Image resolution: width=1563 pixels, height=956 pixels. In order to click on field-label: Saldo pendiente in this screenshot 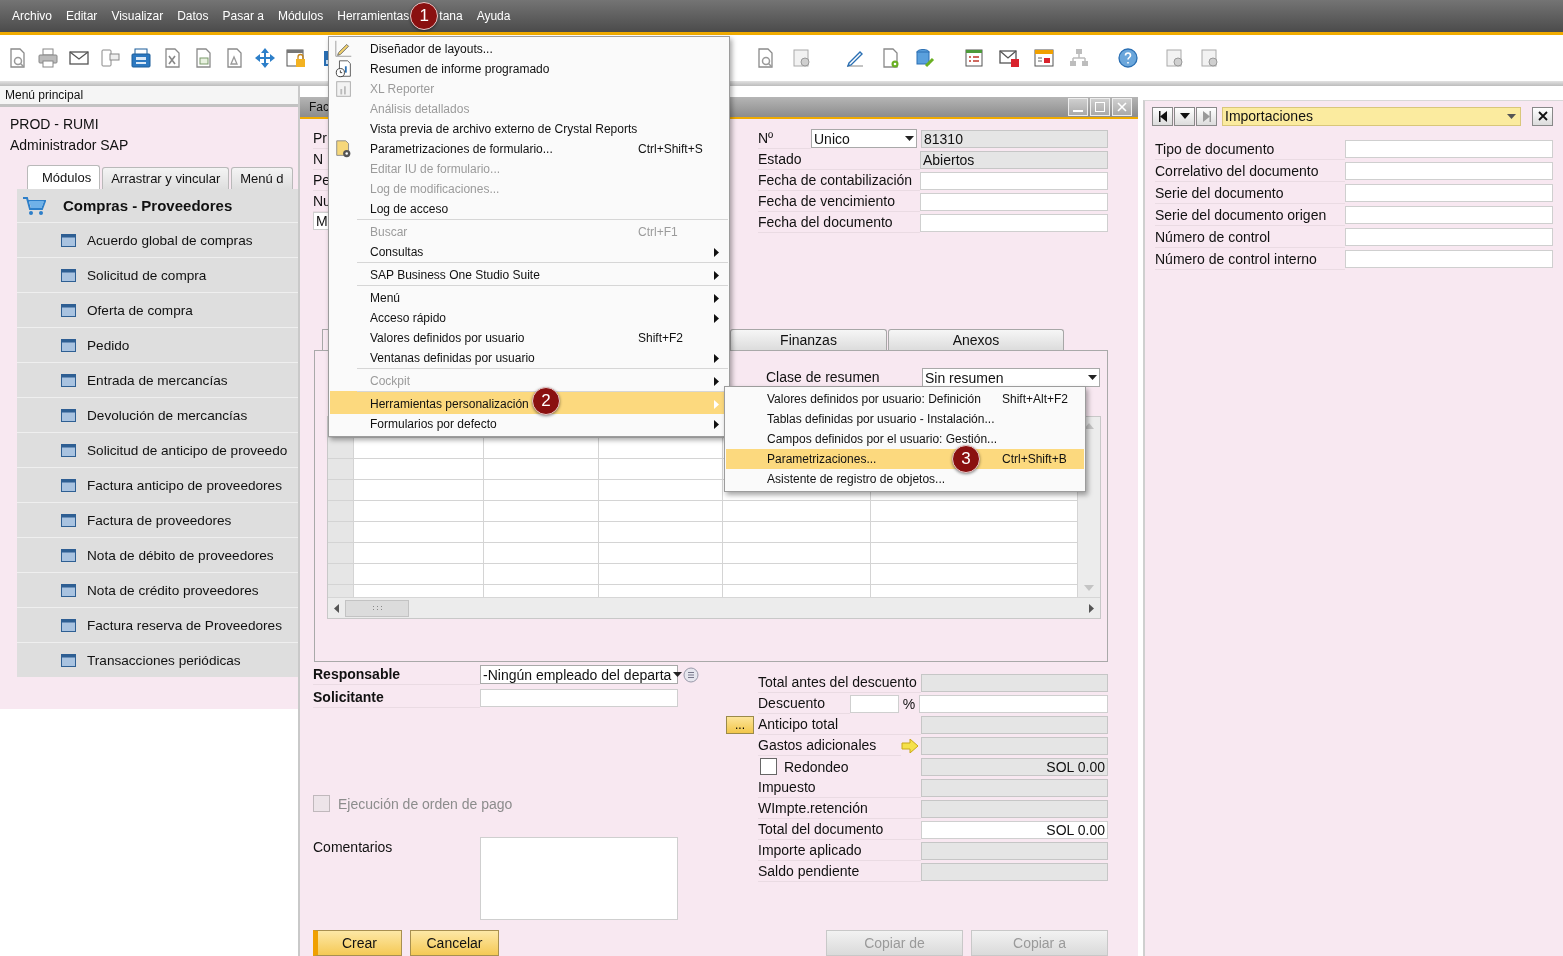, I will do `click(839, 871)`.